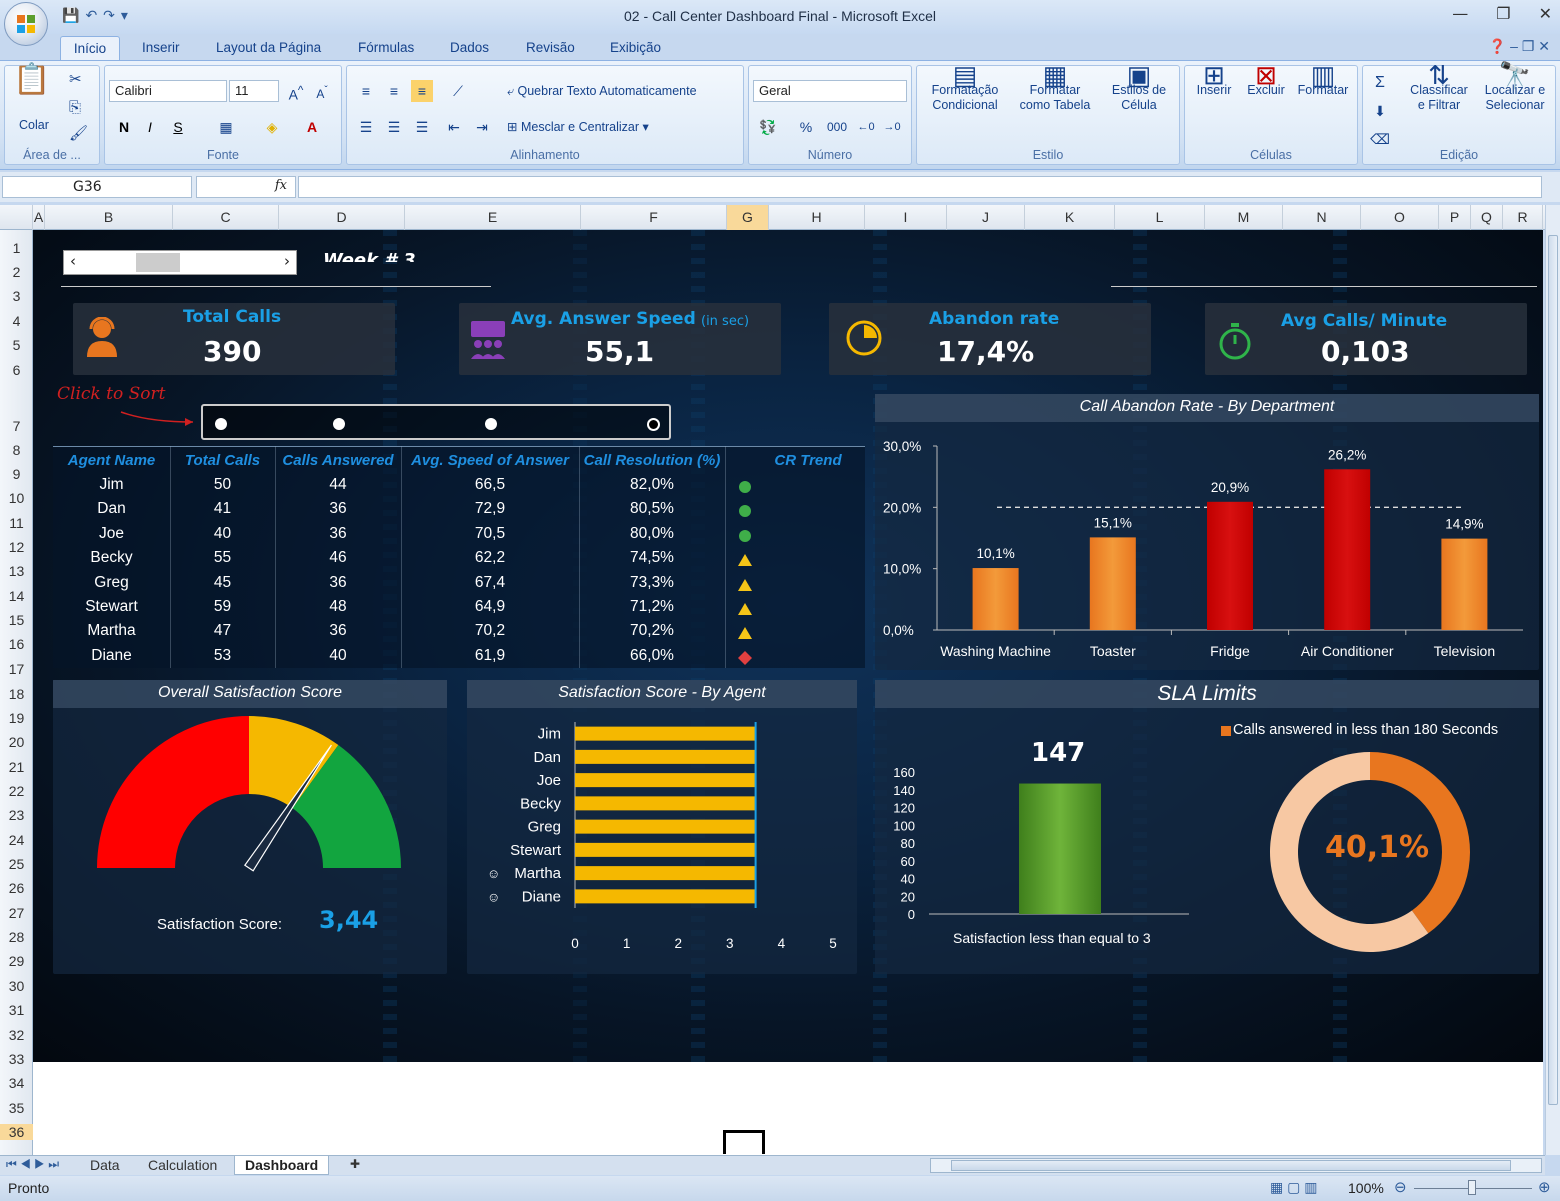 This screenshot has width=1560, height=1201. I want to click on find-select-button: 🔭 Localizar e Selecionar, so click(1515, 87).